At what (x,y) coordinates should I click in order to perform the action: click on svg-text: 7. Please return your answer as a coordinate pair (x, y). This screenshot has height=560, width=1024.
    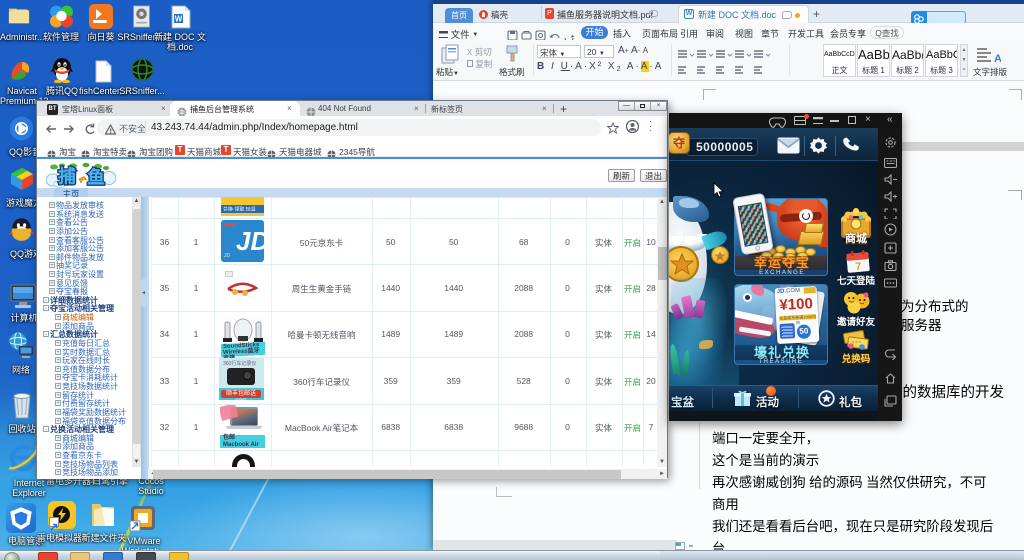
    Looking at the image, I should click on (858, 267).